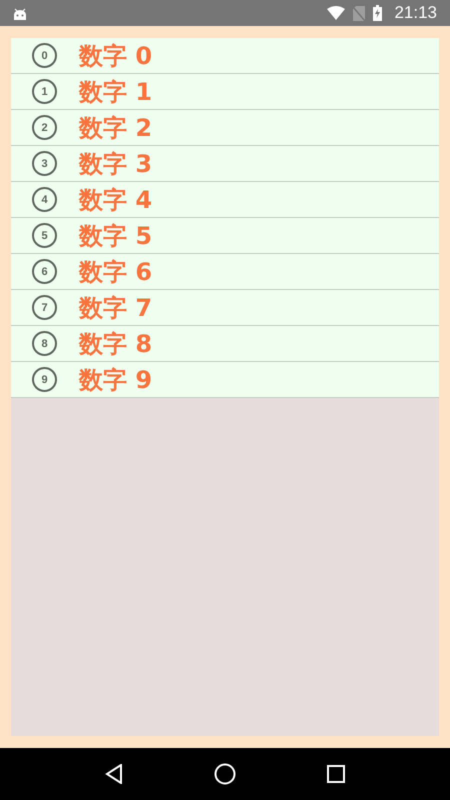 The height and width of the screenshot is (800, 450). I want to click on battery-charging-icon, so click(377, 13).